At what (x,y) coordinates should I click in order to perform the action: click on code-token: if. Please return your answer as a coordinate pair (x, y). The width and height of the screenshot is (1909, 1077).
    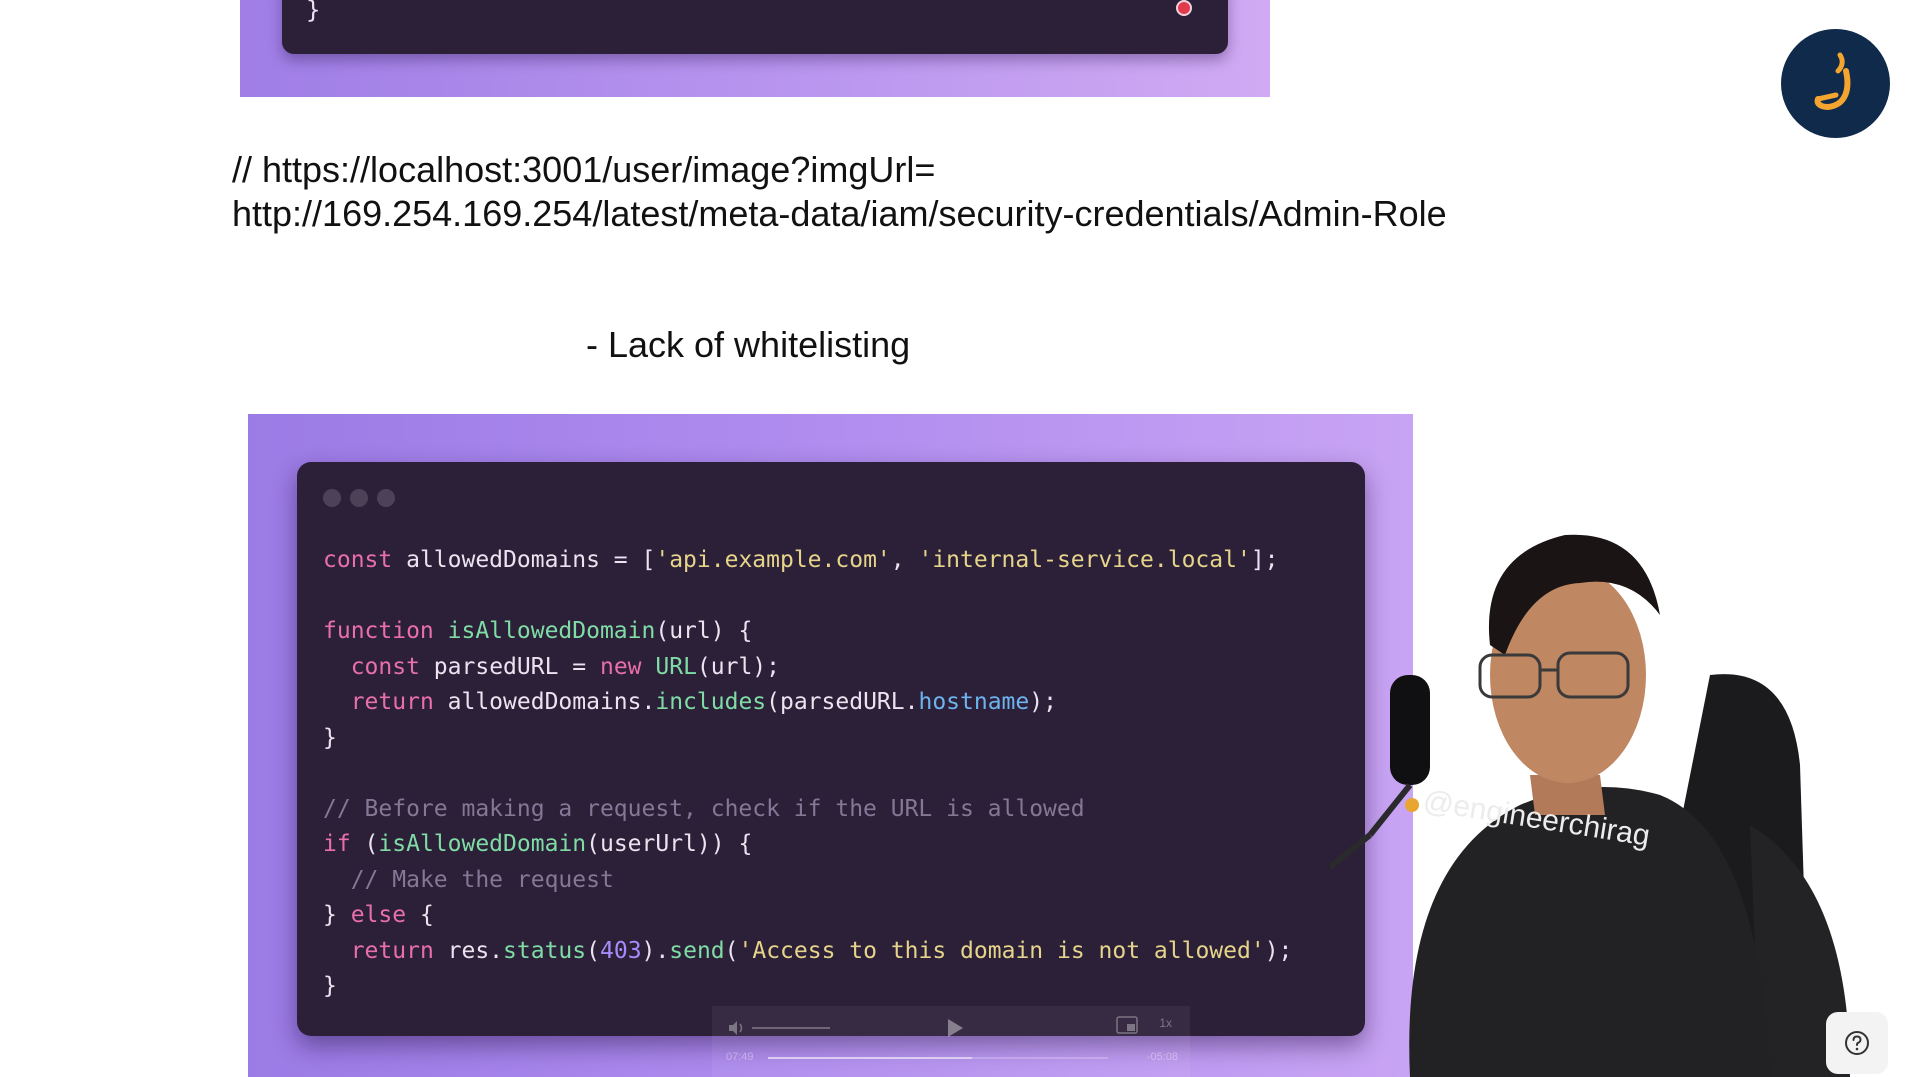
    Looking at the image, I should click on (337, 844).